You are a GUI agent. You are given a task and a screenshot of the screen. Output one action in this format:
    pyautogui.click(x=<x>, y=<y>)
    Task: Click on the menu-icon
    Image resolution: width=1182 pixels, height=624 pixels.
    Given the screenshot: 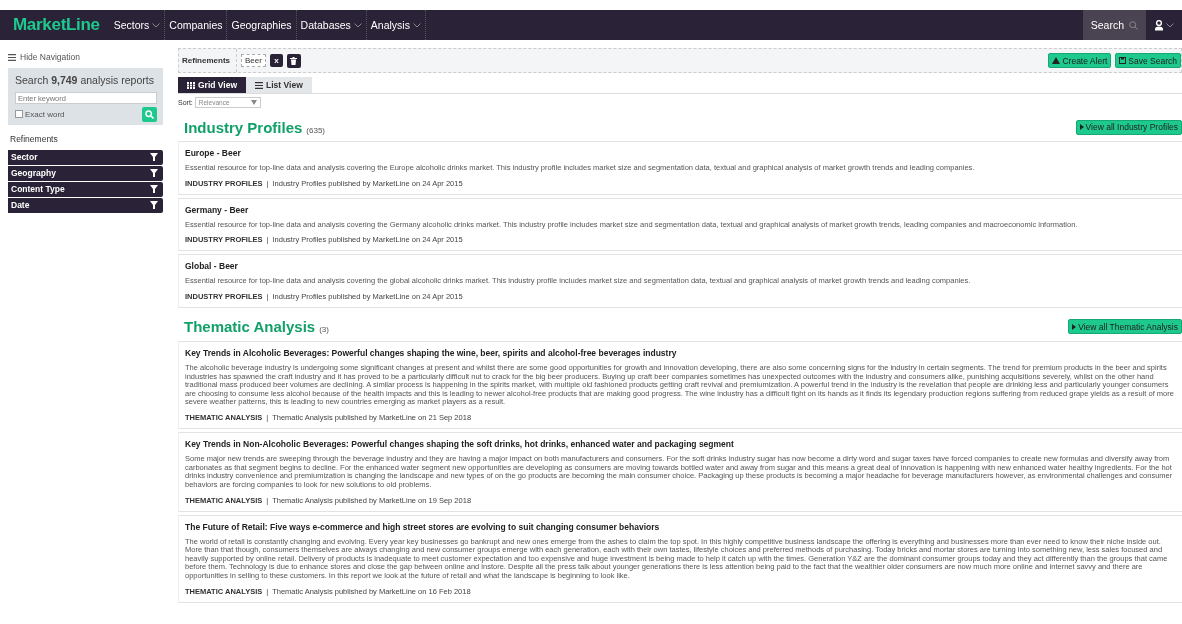 What is the action you would take?
    pyautogui.click(x=12, y=57)
    